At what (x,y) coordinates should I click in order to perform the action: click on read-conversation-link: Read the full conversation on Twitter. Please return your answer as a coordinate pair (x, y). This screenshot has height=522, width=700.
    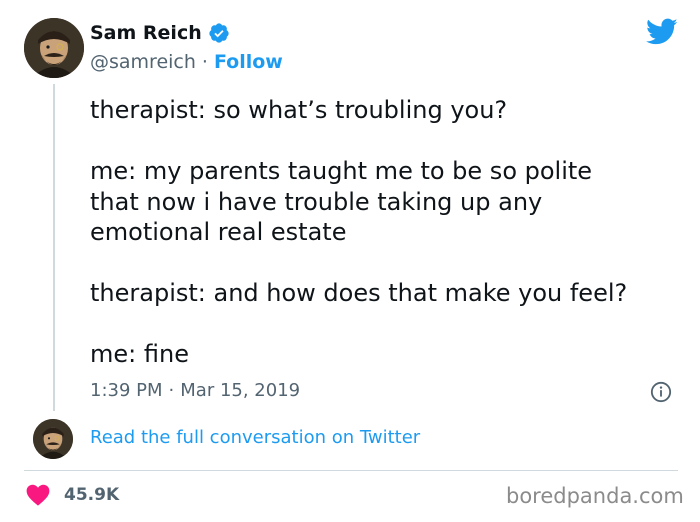
    Looking at the image, I should click on (255, 437).